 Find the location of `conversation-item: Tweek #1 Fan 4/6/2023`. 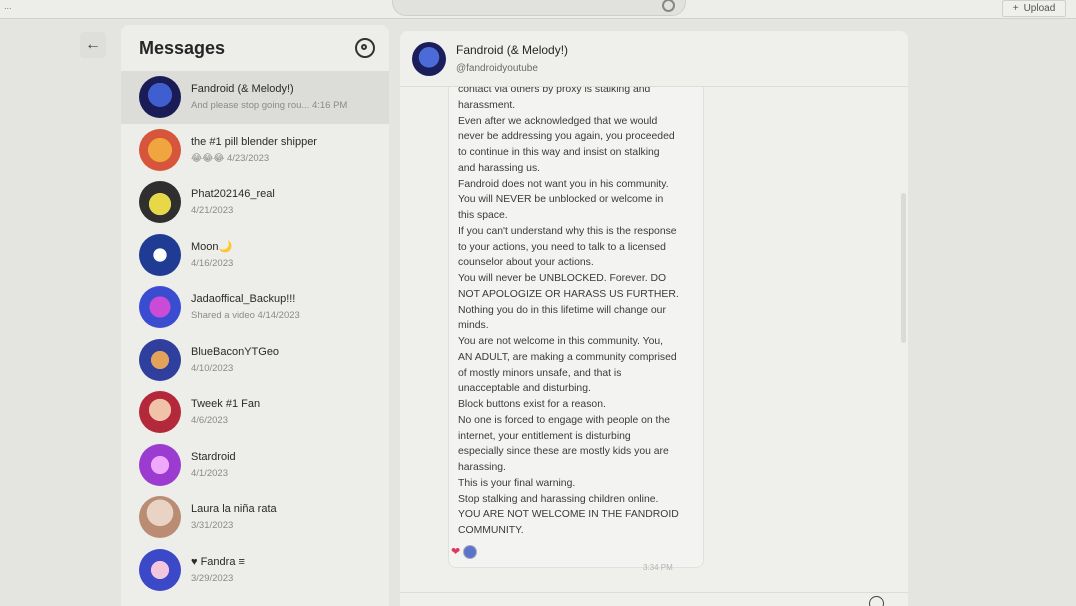

conversation-item: Tweek #1 Fan 4/6/2023 is located at coordinates (255, 412).